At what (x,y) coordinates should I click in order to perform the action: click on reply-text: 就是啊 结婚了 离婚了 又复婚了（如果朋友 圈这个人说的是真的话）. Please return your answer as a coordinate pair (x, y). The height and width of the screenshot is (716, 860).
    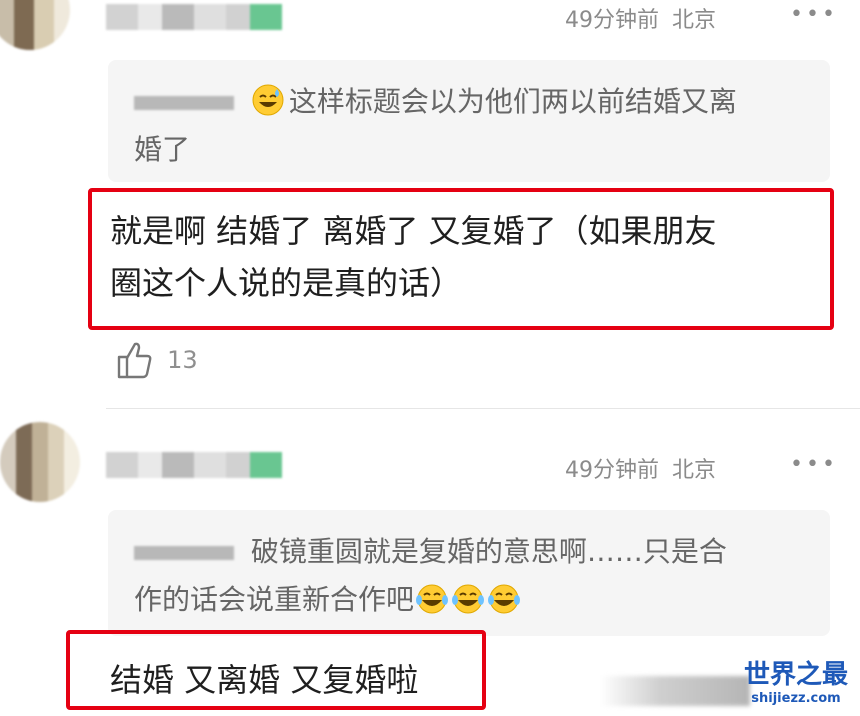
    Looking at the image, I should click on (470, 257).